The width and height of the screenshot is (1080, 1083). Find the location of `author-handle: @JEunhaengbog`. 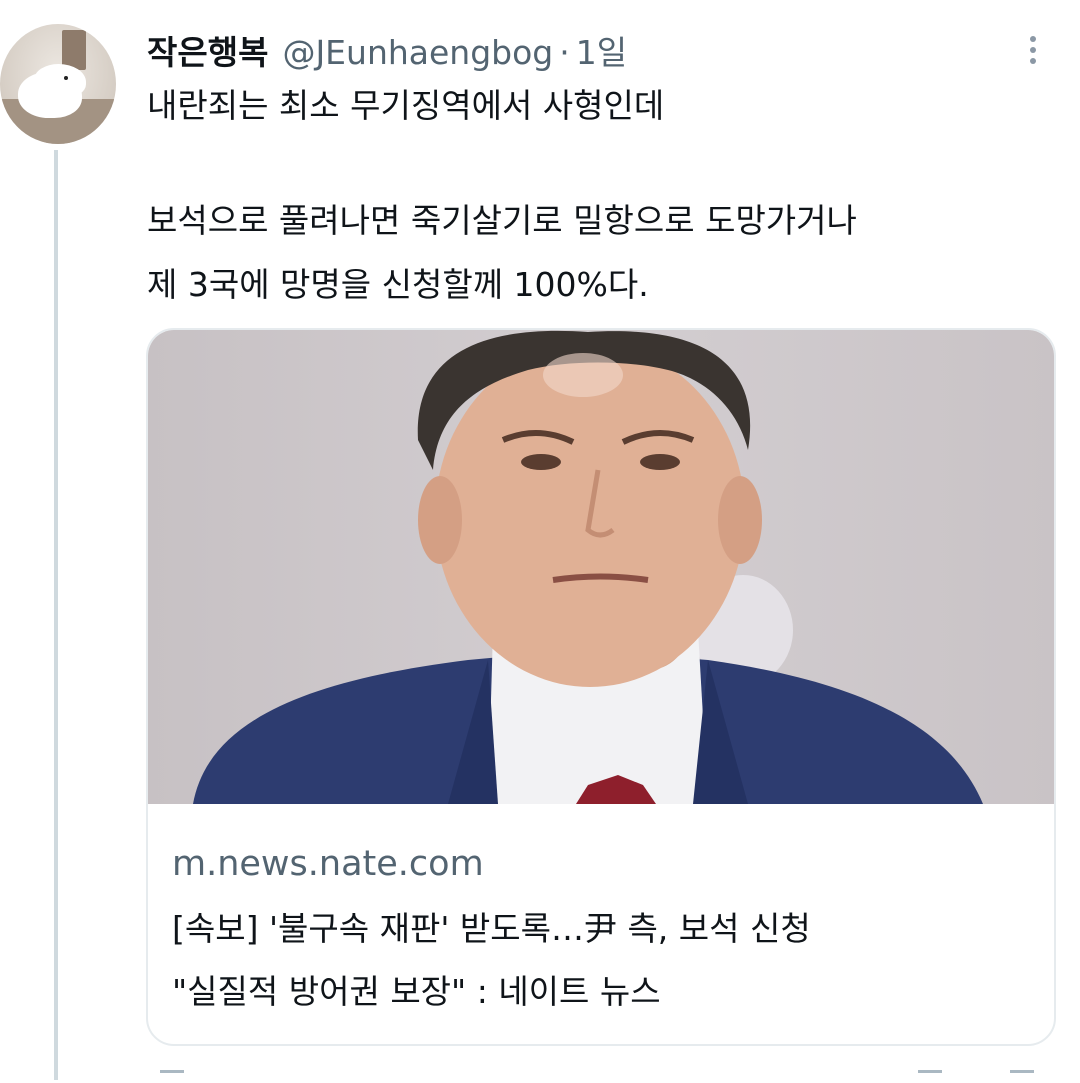

author-handle: @JEunhaengbog is located at coordinates (417, 52).